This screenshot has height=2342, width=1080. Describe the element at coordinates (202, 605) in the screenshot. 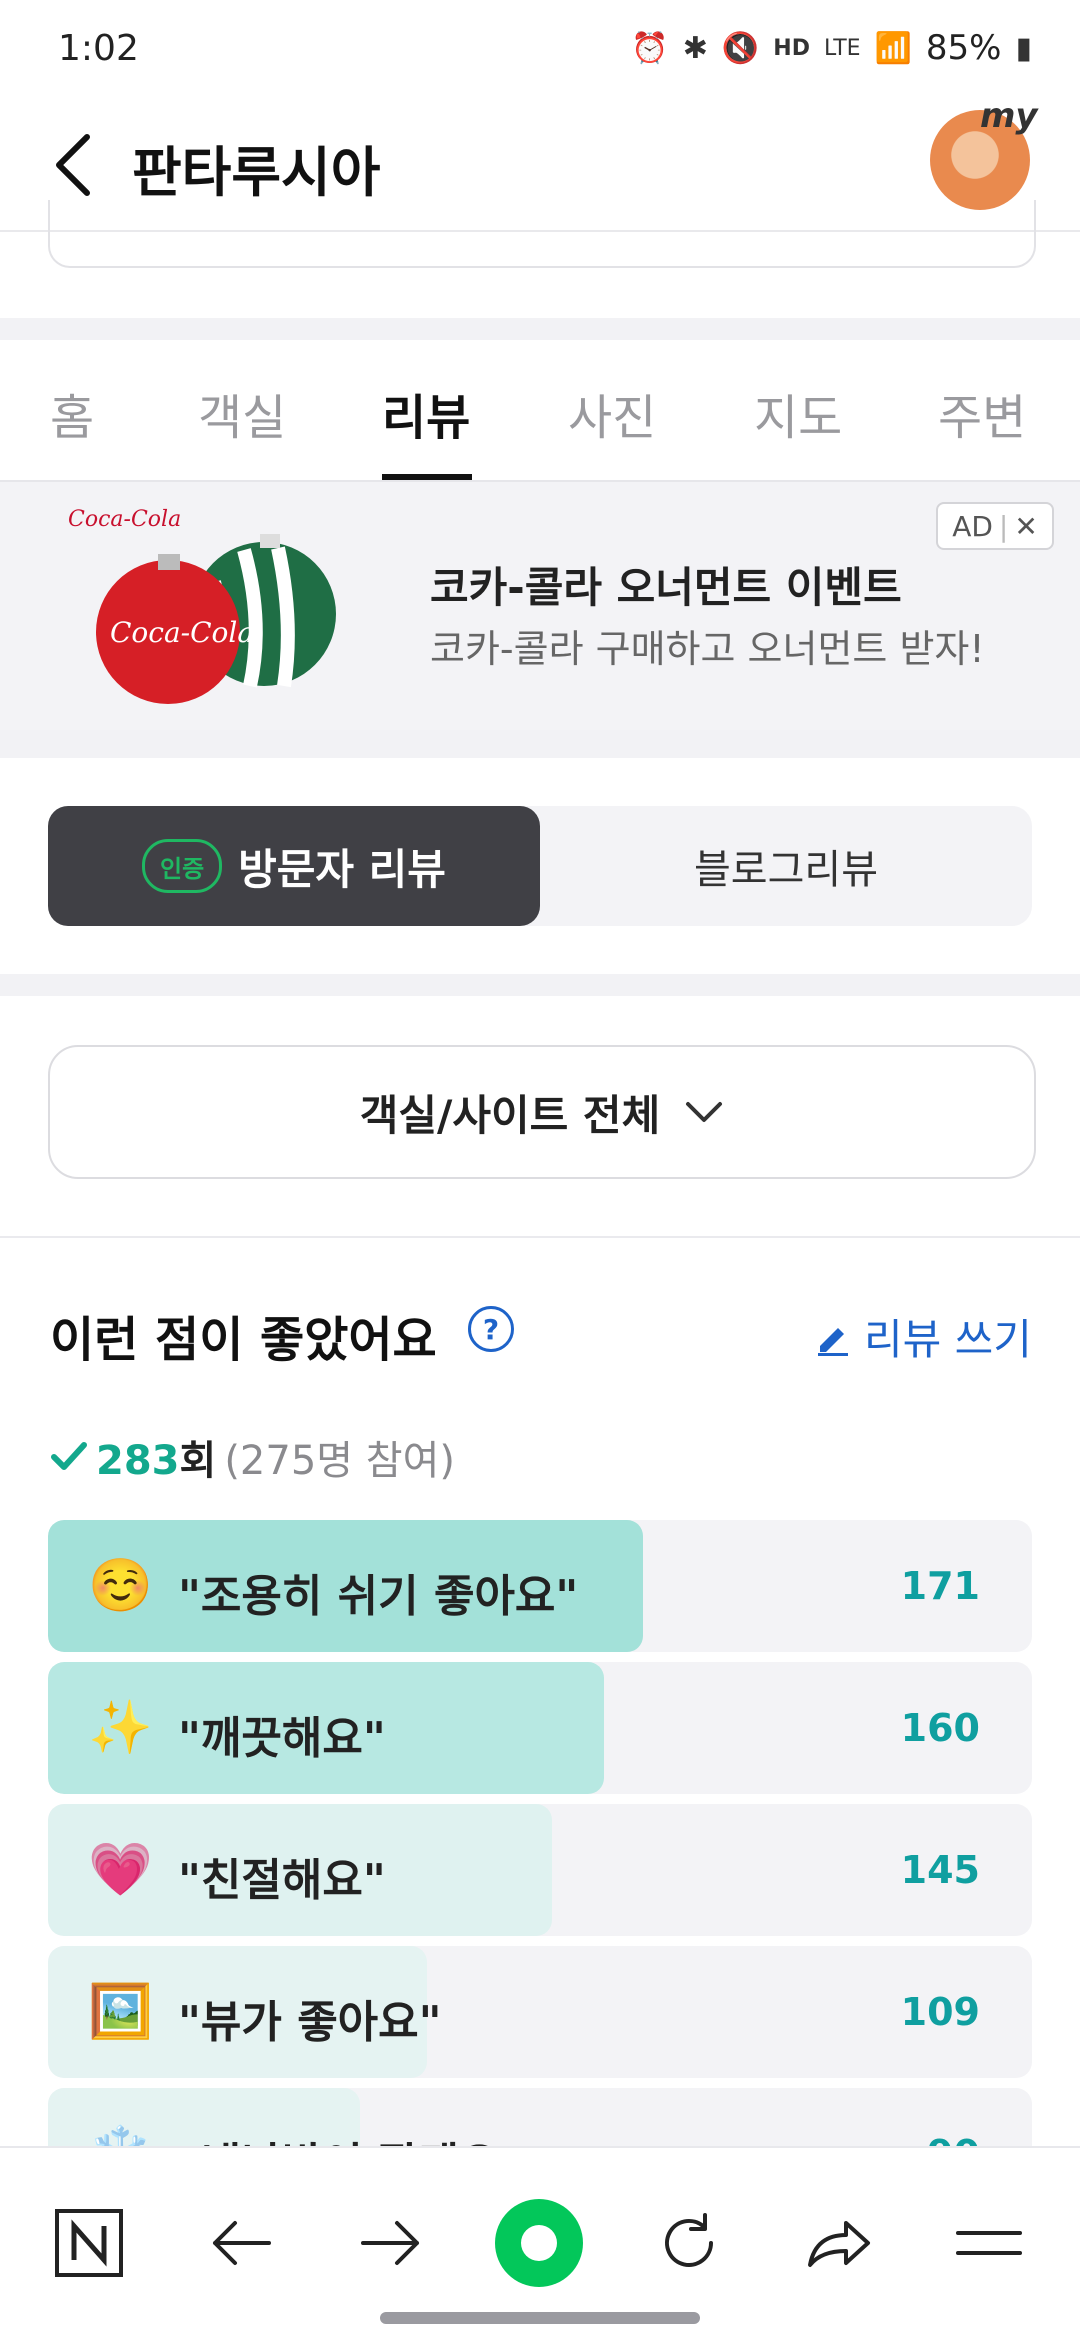

I see `ornament-image: Coca‑Cola Coca‑Cola` at that location.